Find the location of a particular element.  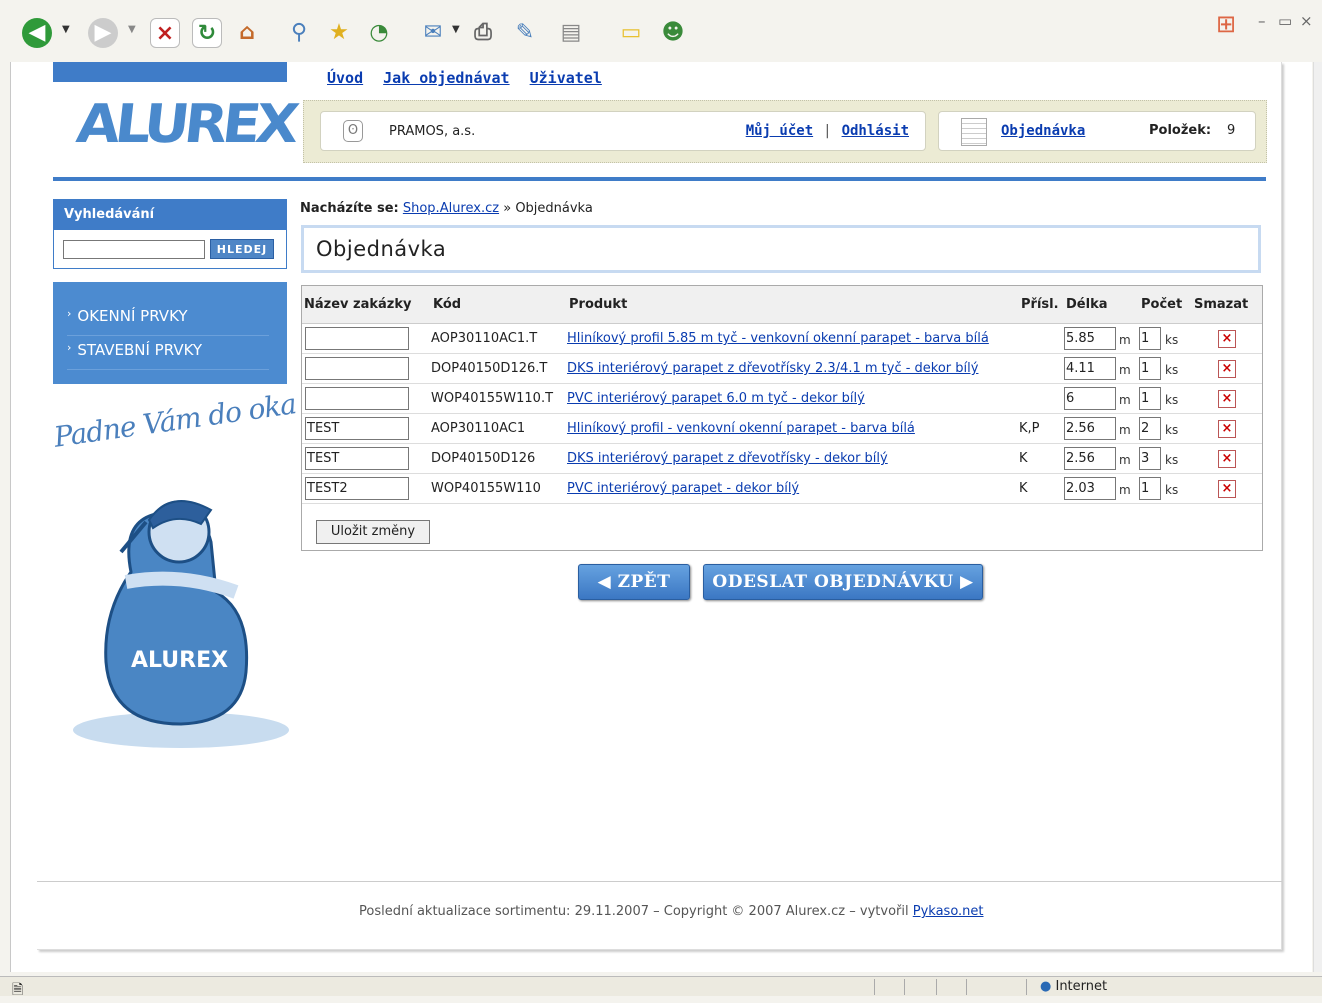

page-icon: 🗎 is located at coordinates (18, 990).